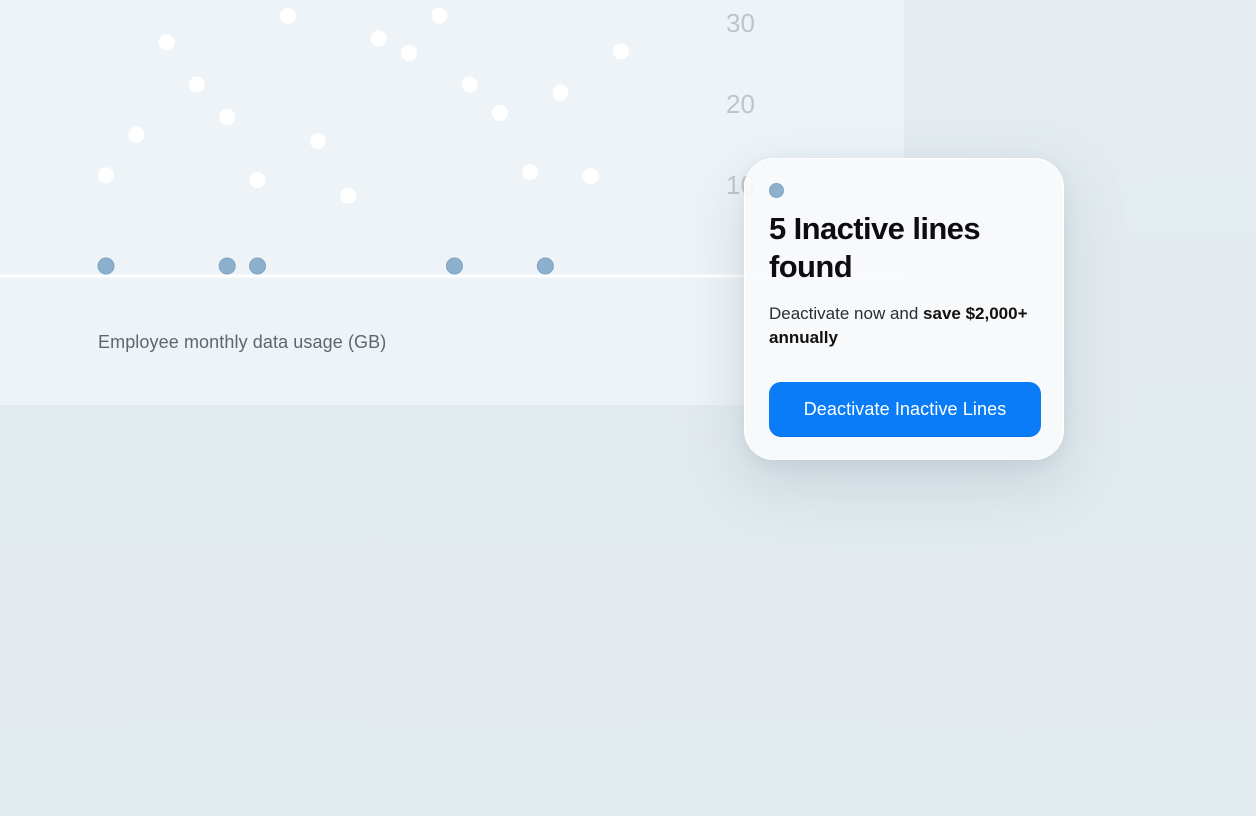 This screenshot has width=1256, height=816. I want to click on y-tick-label: 20, so click(740, 104).